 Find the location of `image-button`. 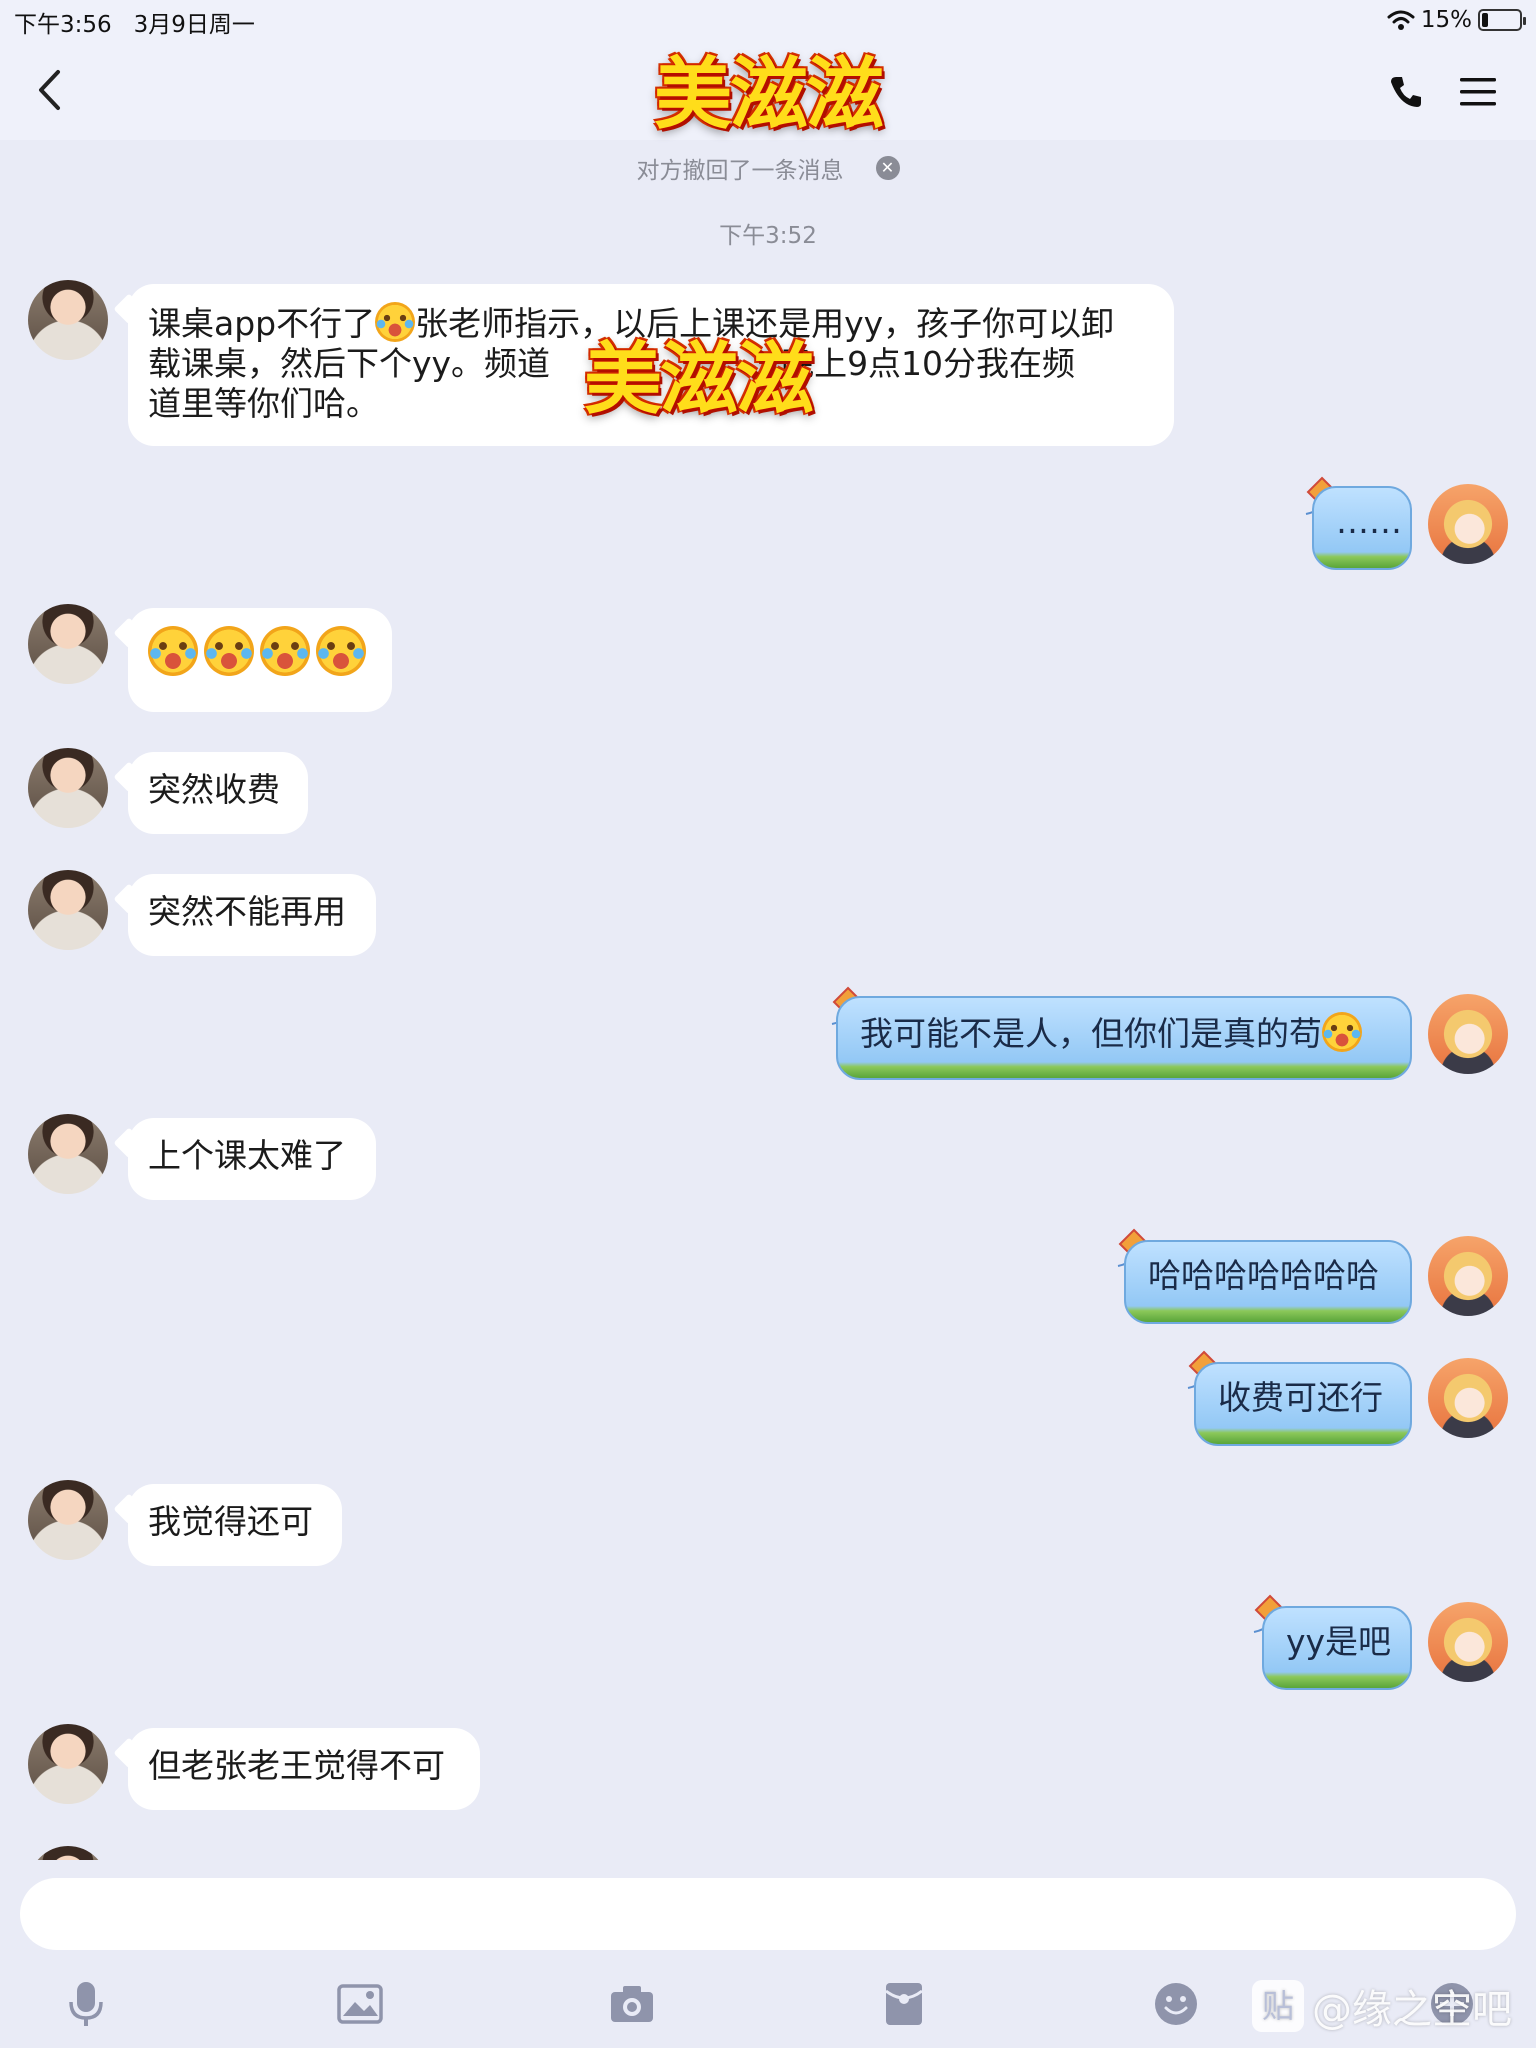

image-button is located at coordinates (360, 2004).